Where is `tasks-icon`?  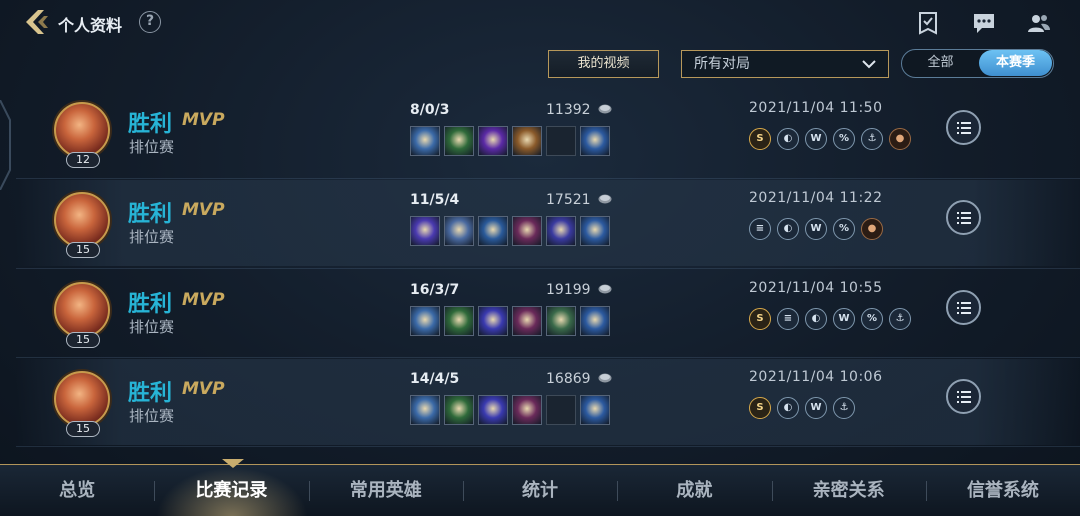
tasks-icon is located at coordinates (928, 23).